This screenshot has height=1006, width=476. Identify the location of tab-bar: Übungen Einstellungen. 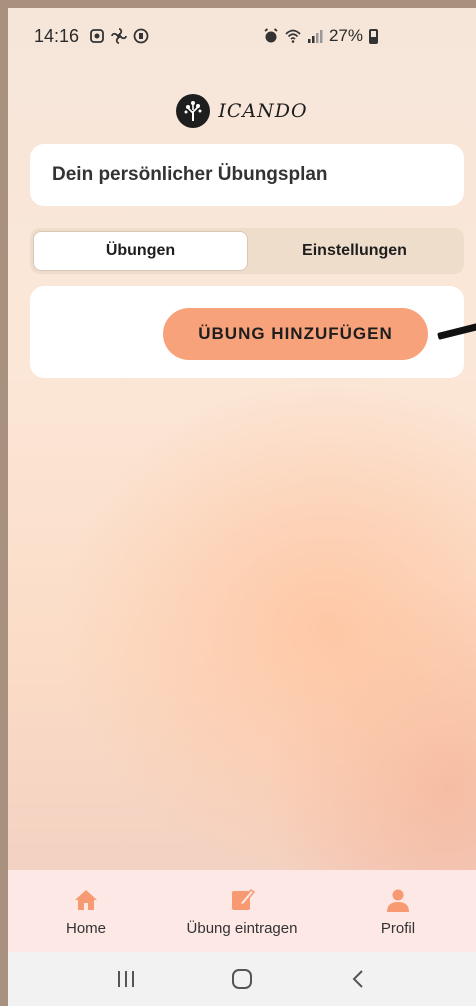
(247, 251).